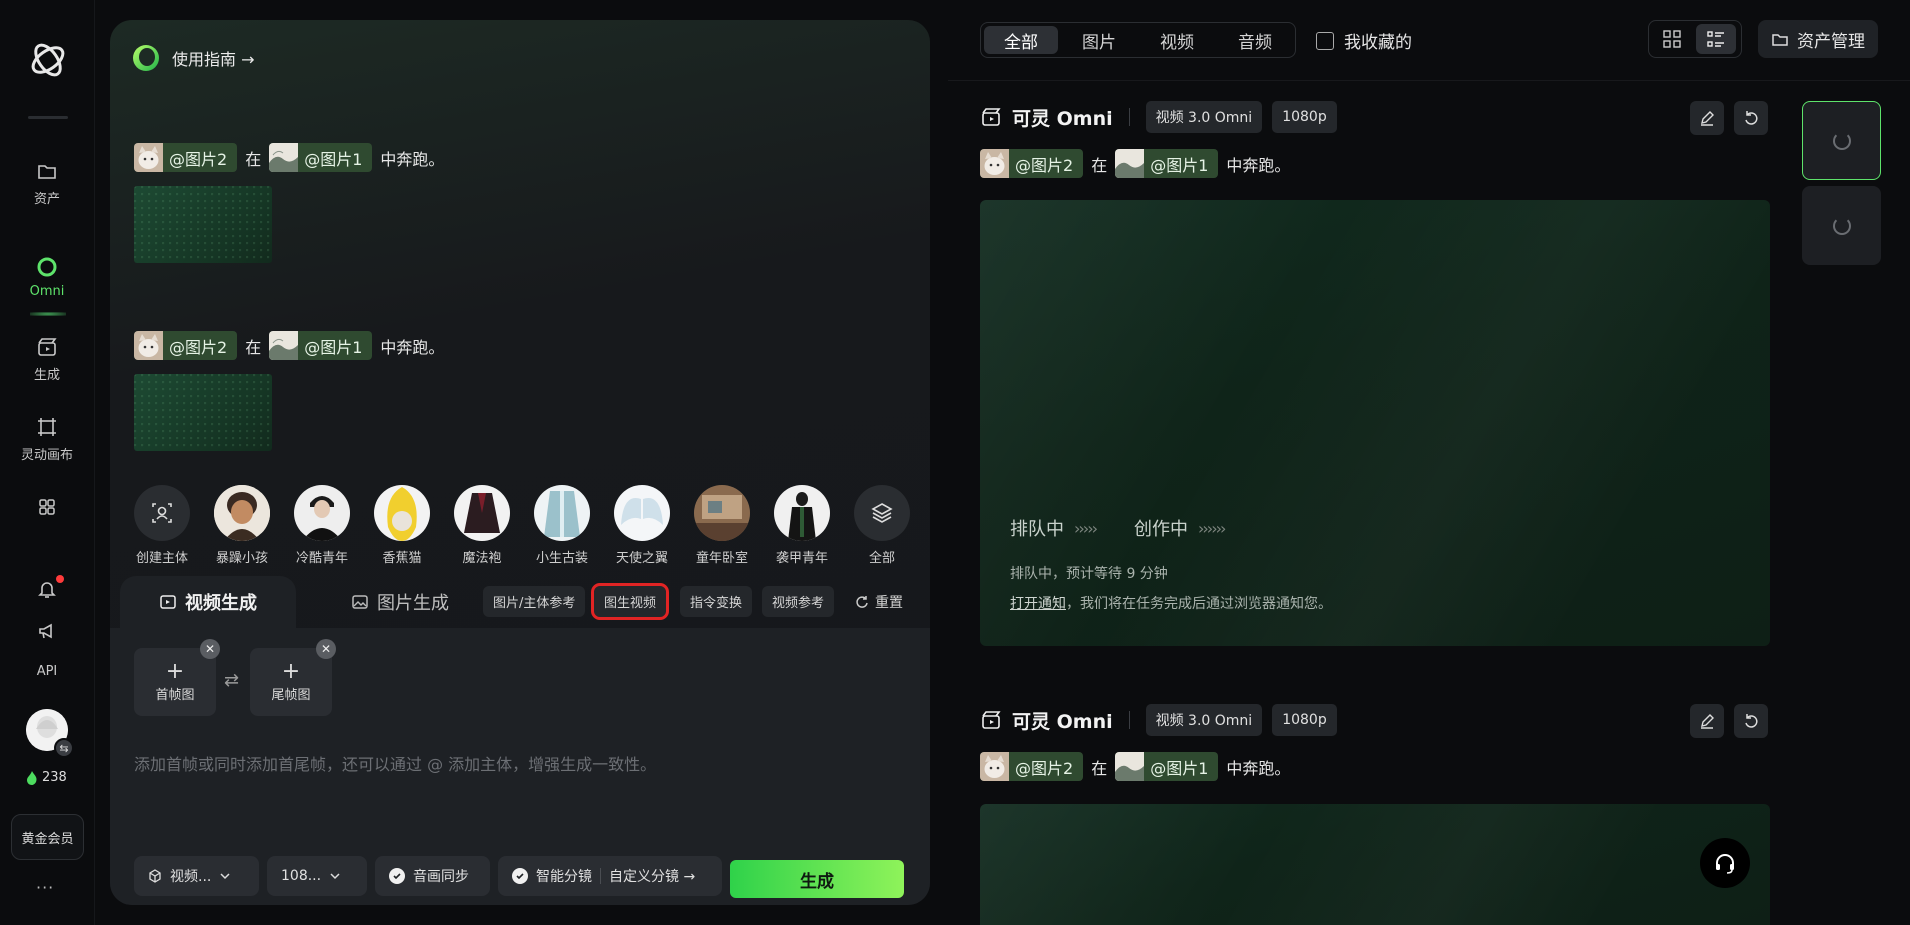 The image size is (1910, 925). What do you see at coordinates (360, 602) in the screenshot?
I see `image-icon` at bounding box center [360, 602].